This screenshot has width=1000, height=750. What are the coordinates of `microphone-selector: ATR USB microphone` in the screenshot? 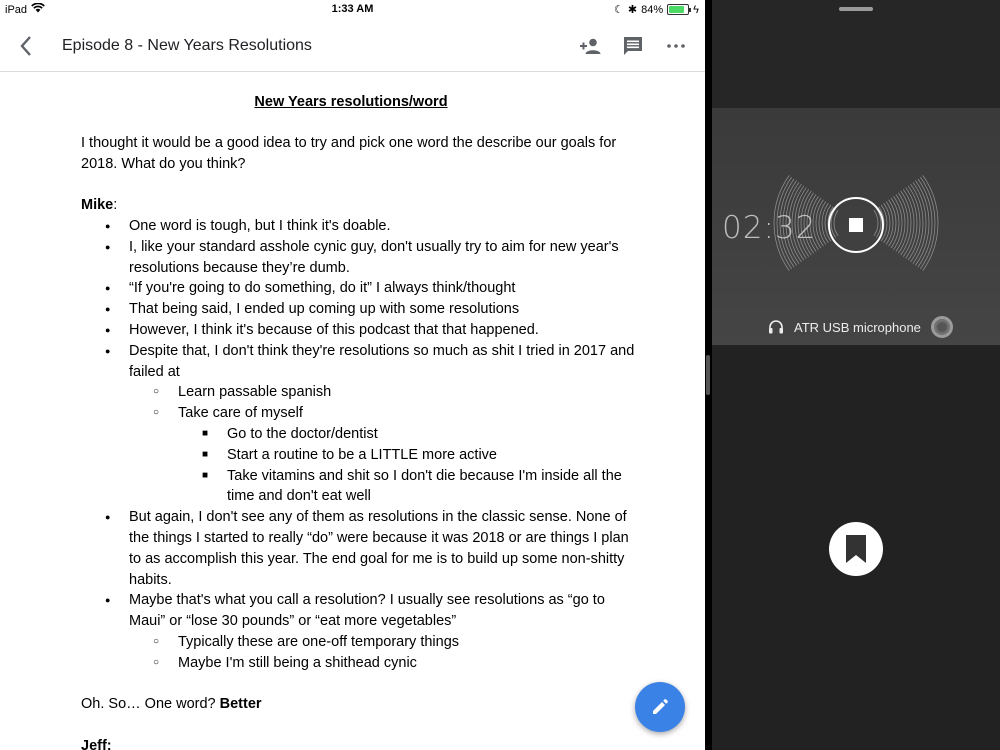 It's located at (860, 327).